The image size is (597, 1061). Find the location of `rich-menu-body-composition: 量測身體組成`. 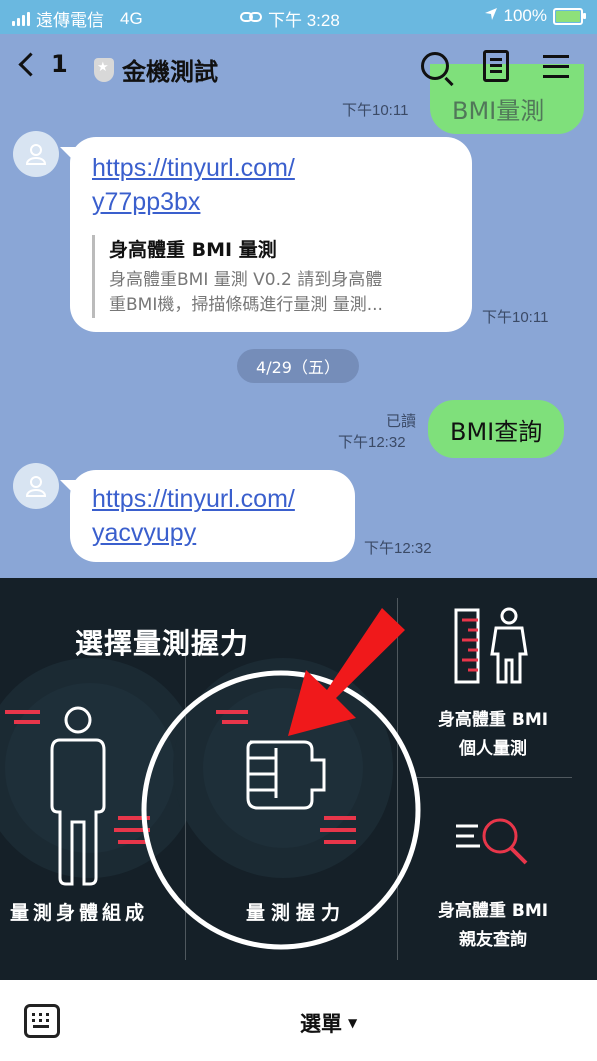

rich-menu-body-composition: 量測身體組成 is located at coordinates (92, 818).